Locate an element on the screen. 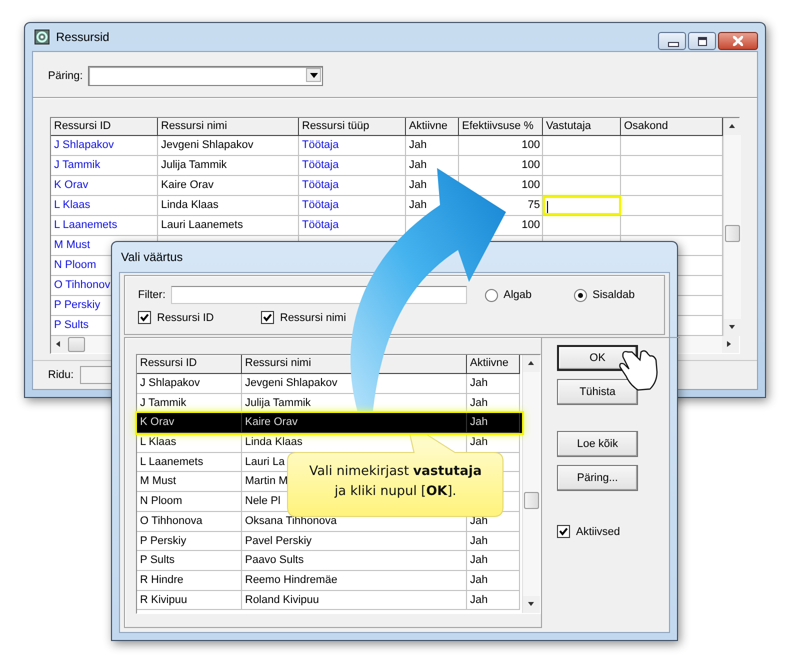  status-label: Ridu: is located at coordinates (61, 375).